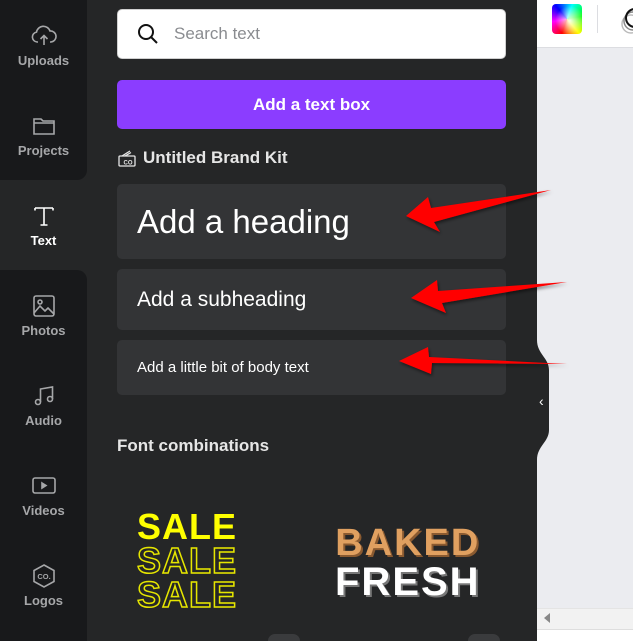  Describe the element at coordinates (408, 582) in the screenshot. I see `fresh-line: FRESH` at that location.